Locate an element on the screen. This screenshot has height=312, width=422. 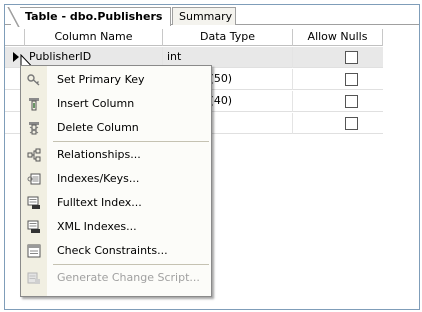
tab-summary: Summary is located at coordinates (204, 16).